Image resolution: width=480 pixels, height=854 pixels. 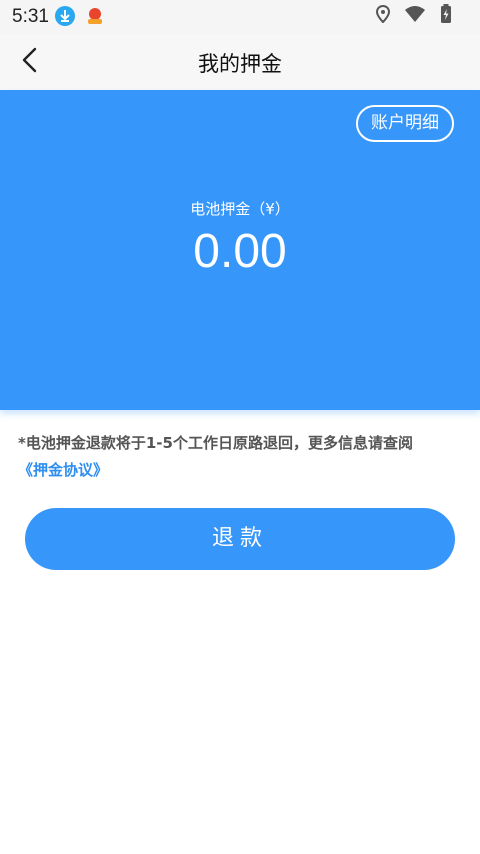 What do you see at coordinates (446, 16) in the screenshot?
I see `battery-charging-icon` at bounding box center [446, 16].